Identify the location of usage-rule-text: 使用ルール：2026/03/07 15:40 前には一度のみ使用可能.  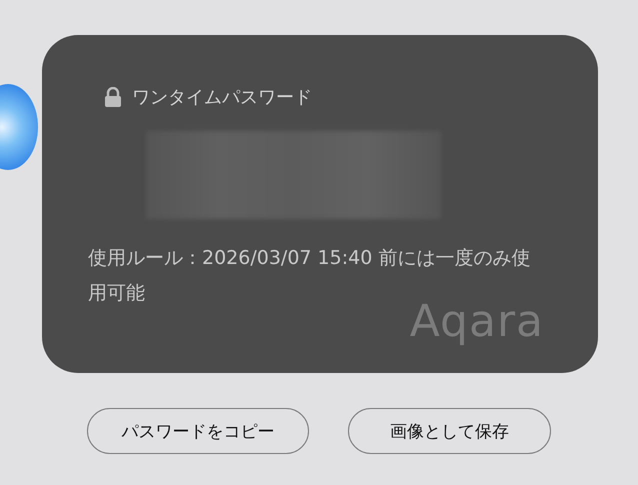
(309, 275).